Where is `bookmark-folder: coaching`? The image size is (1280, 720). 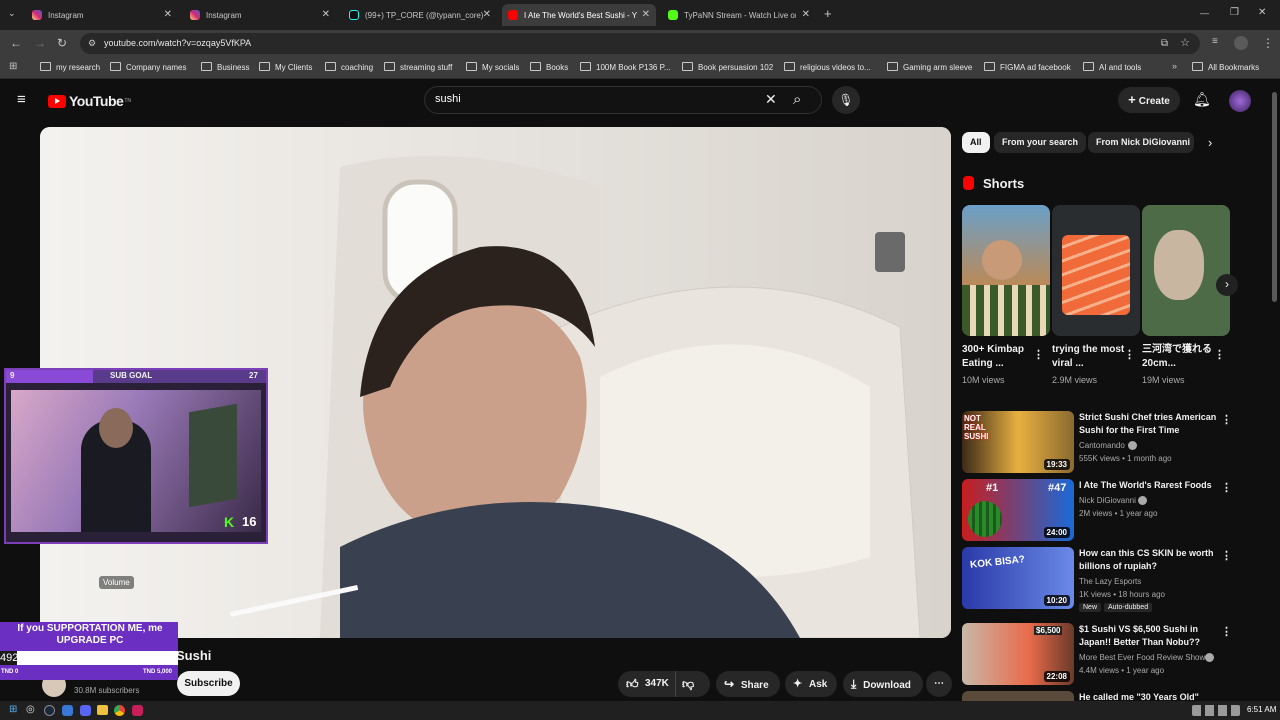
bookmark-folder: coaching is located at coordinates (349, 67).